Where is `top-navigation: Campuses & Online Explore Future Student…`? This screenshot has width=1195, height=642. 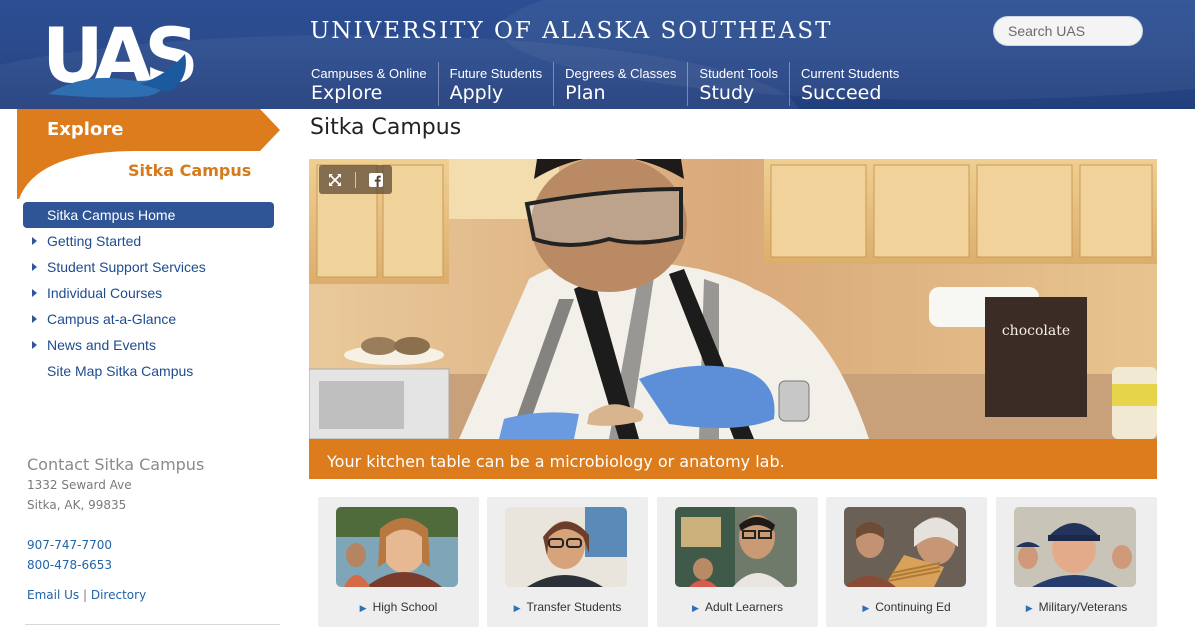 top-navigation: Campuses & Online Explore Future Student… is located at coordinates (605, 84).